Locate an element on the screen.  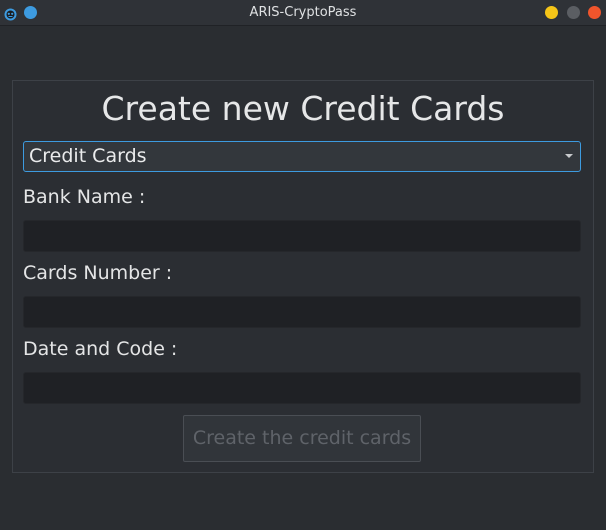
page-title: Create new Credit Cards is located at coordinates (303, 108).